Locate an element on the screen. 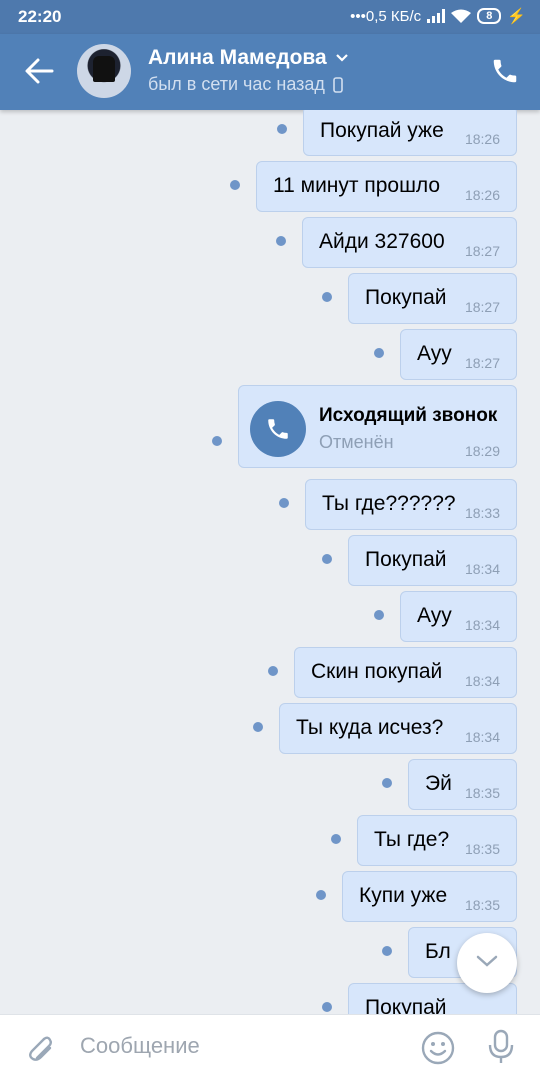  message-bubble: 11 минут прошло 18:26 is located at coordinates (386, 186).